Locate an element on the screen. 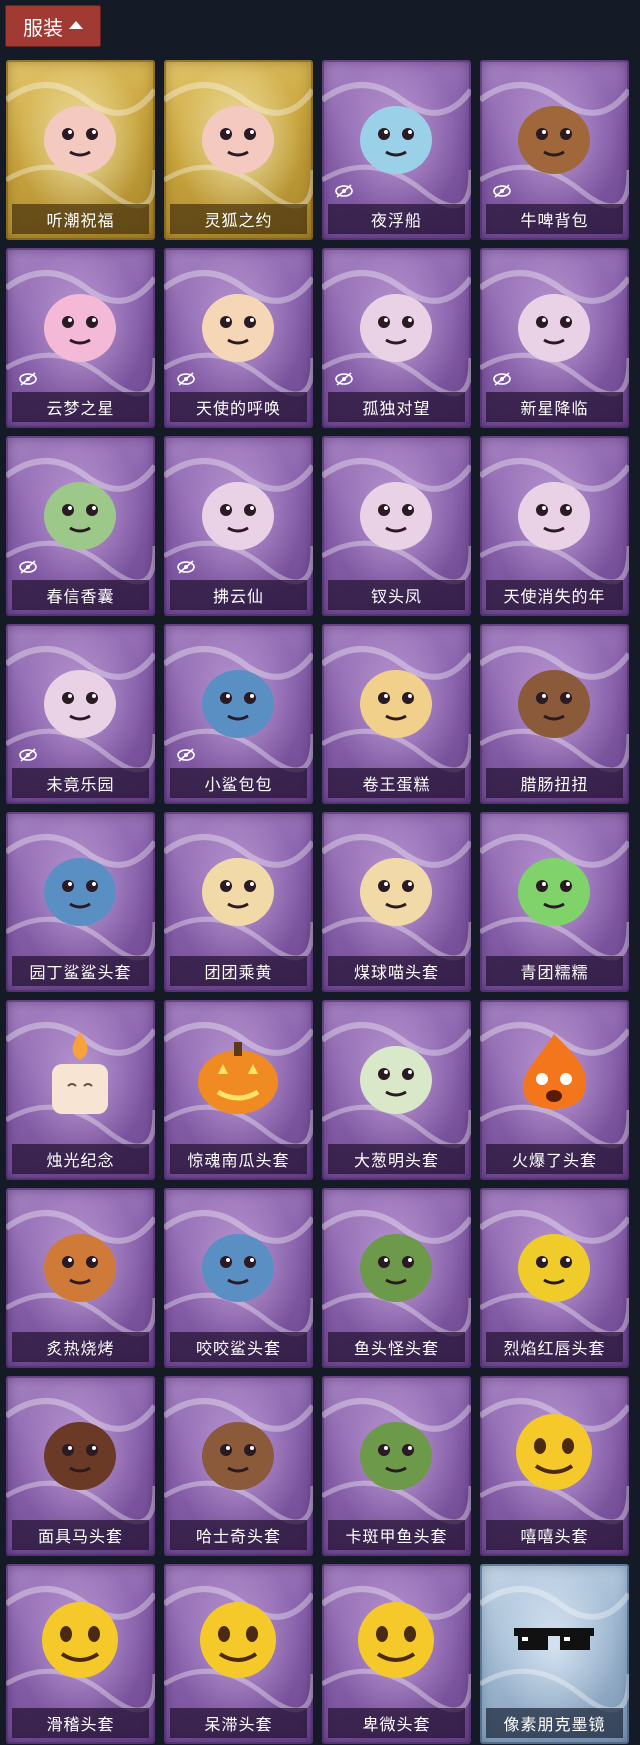  costume-card: 未竟乐园 is located at coordinates (80, 714).